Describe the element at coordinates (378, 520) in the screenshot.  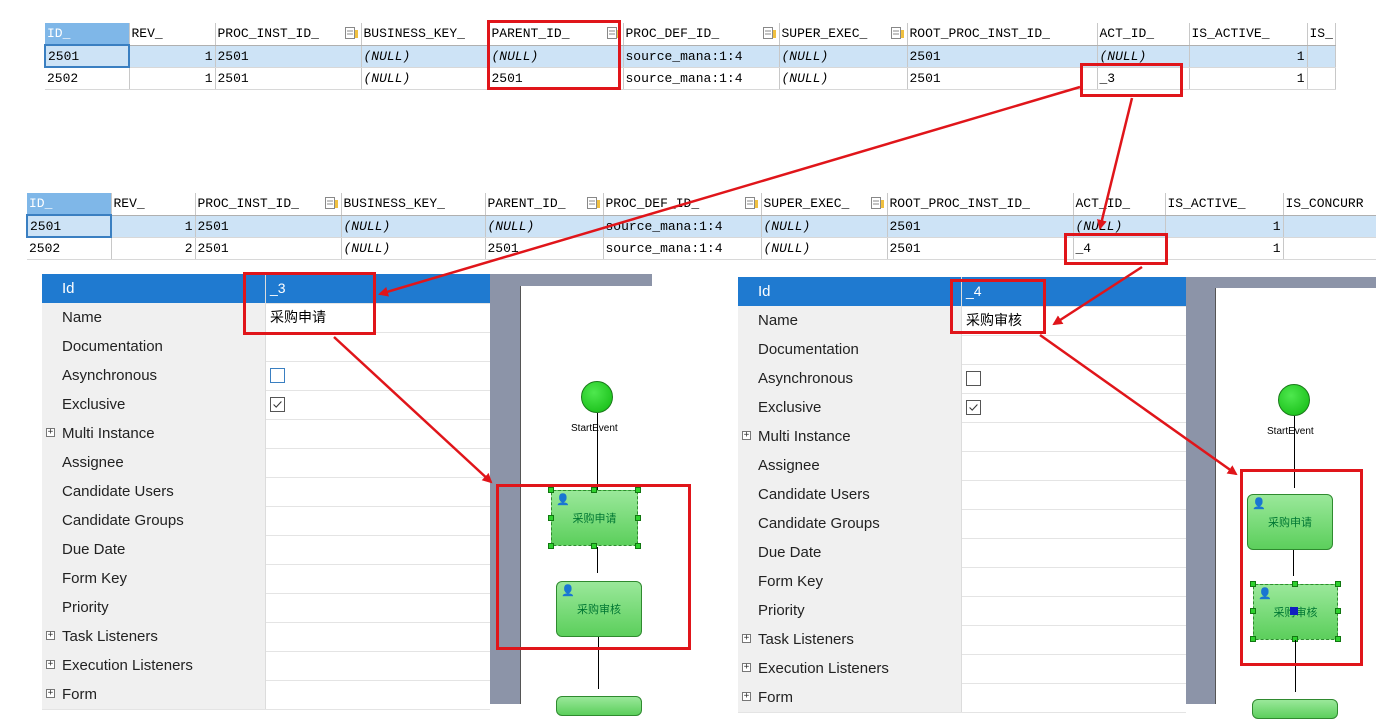
I see `prop-value-candidate-groups` at that location.